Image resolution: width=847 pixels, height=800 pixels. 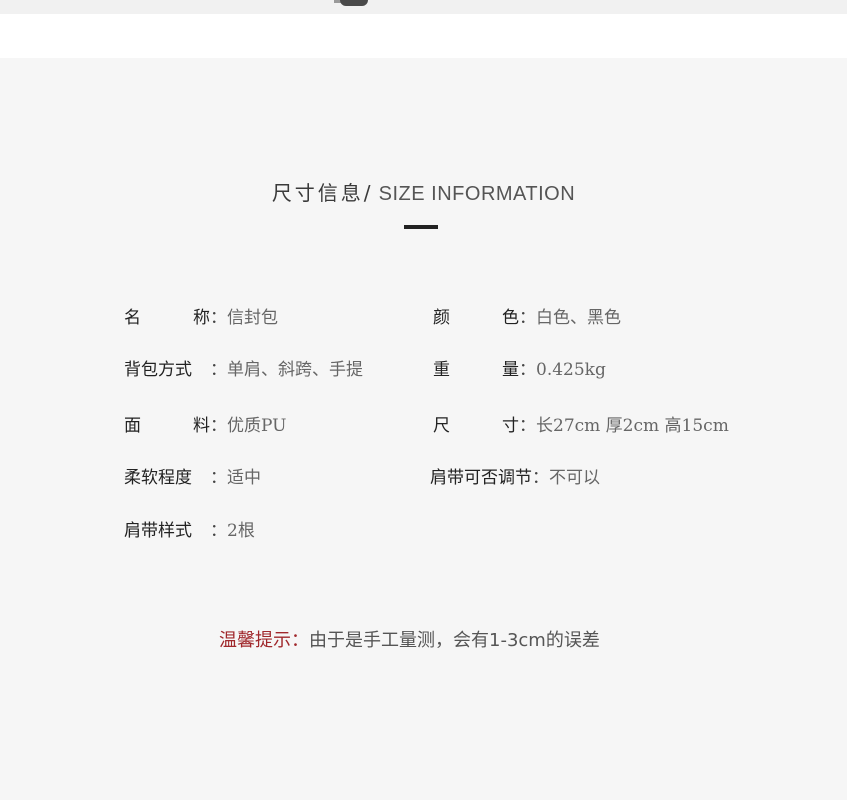 What do you see at coordinates (571, 370) in the screenshot?
I see `spec-value: 0.425kg` at bounding box center [571, 370].